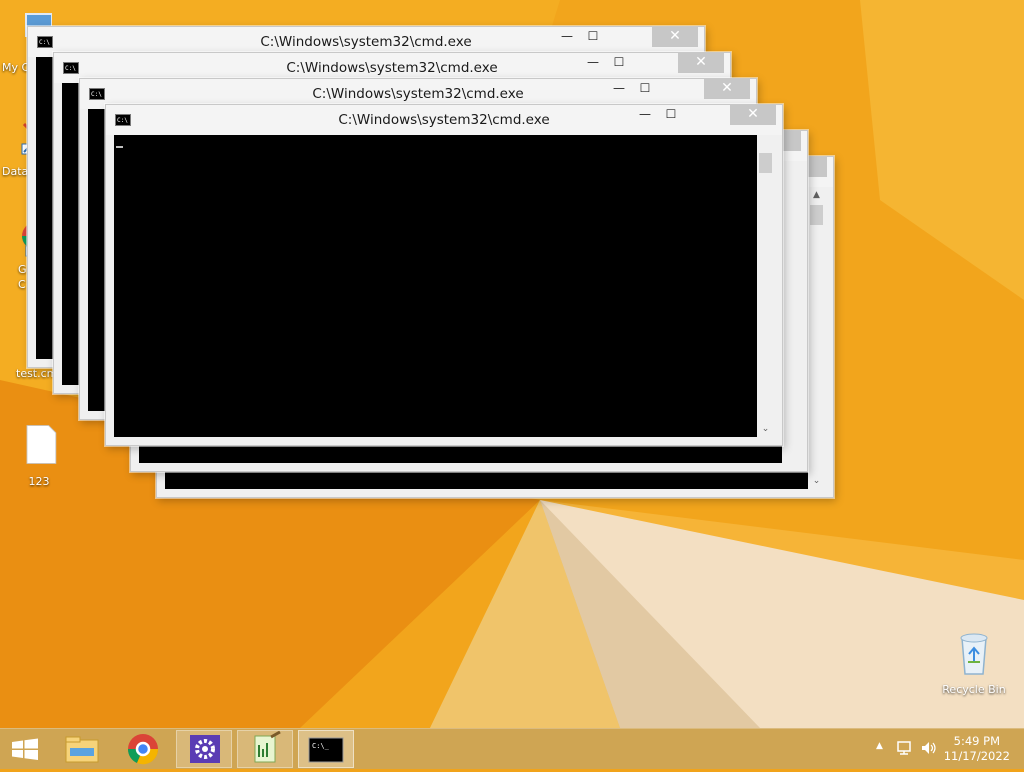 The height and width of the screenshot is (772, 1024). Describe the element at coordinates (39, 481) in the screenshot. I see `desktop-icon-label: 123` at that location.